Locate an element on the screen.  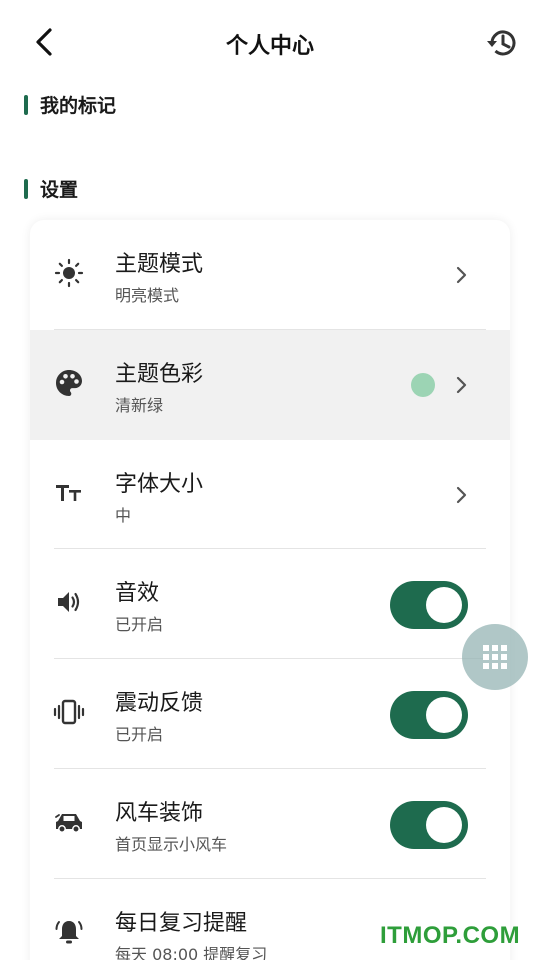
settings-item-label: 主题色彩 is located at coordinates (159, 374).